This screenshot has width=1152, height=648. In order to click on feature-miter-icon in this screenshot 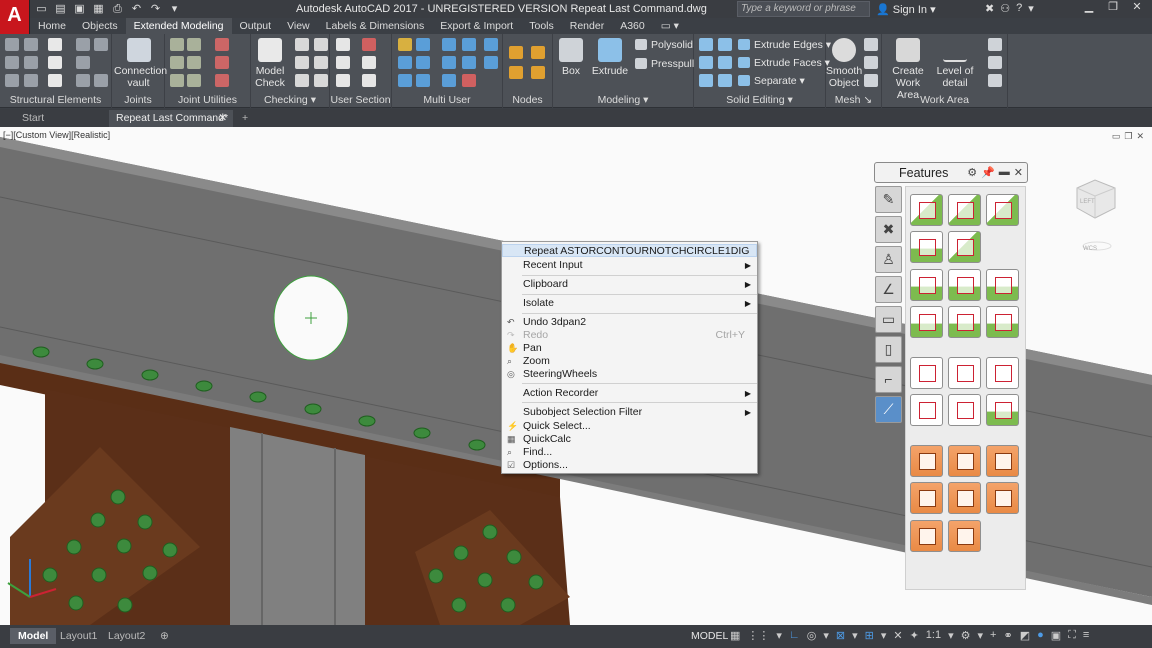, I will do `click(1002, 210)`.